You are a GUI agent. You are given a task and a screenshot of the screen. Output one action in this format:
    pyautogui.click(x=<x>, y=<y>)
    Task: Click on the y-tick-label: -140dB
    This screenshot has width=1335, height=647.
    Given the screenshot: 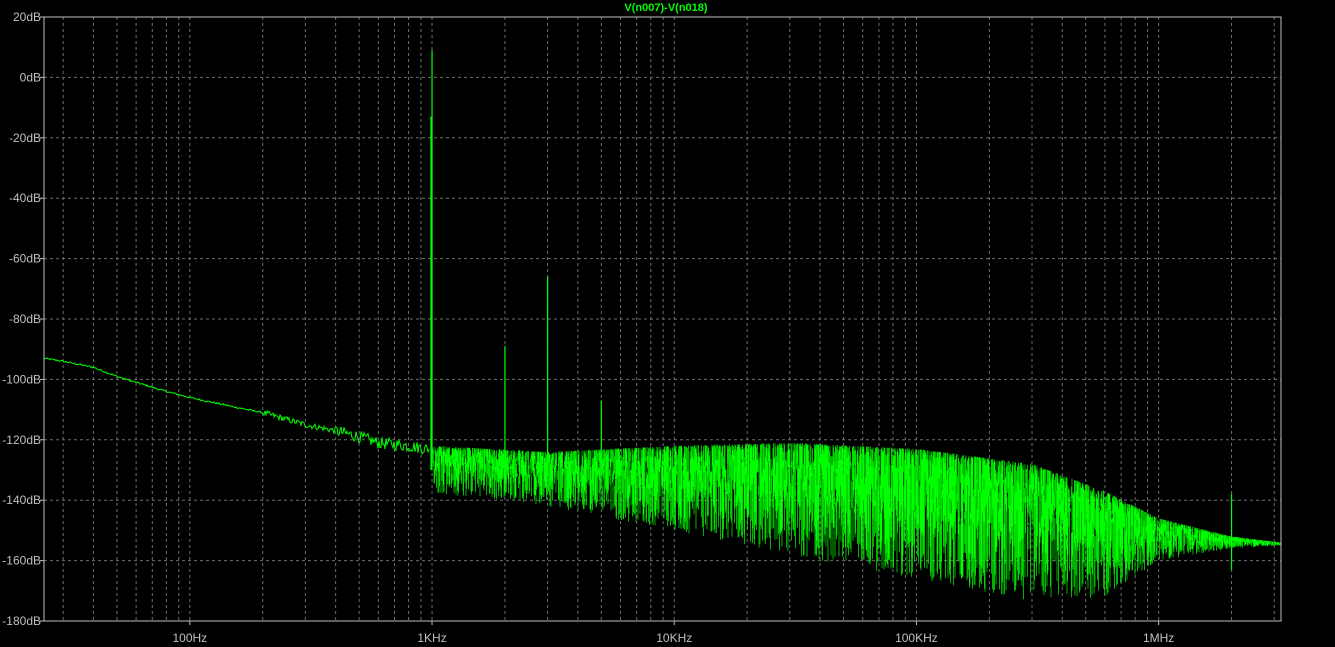 What is the action you would take?
    pyautogui.click(x=21, y=500)
    